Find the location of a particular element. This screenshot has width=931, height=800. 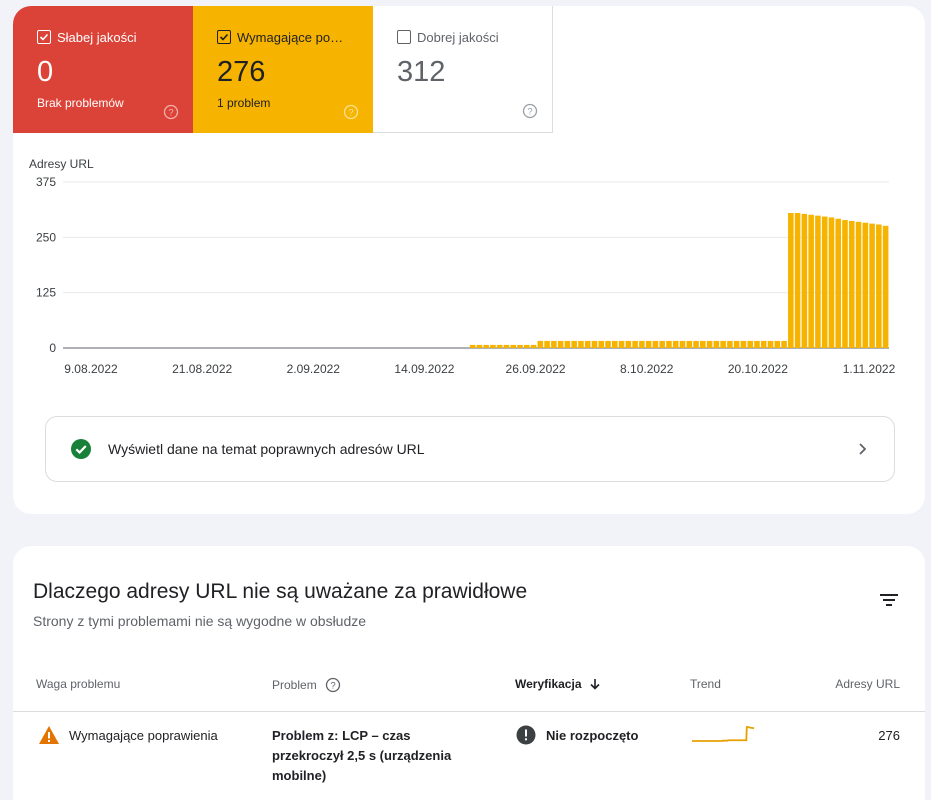

tile-needs-improvement-label: Wymagające poprawienia is located at coordinates (293, 37).